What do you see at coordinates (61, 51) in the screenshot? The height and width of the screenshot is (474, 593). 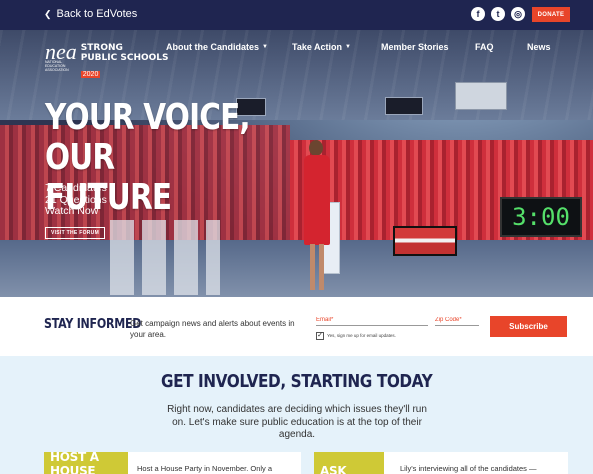 I see `logo-nea: nea` at bounding box center [61, 51].